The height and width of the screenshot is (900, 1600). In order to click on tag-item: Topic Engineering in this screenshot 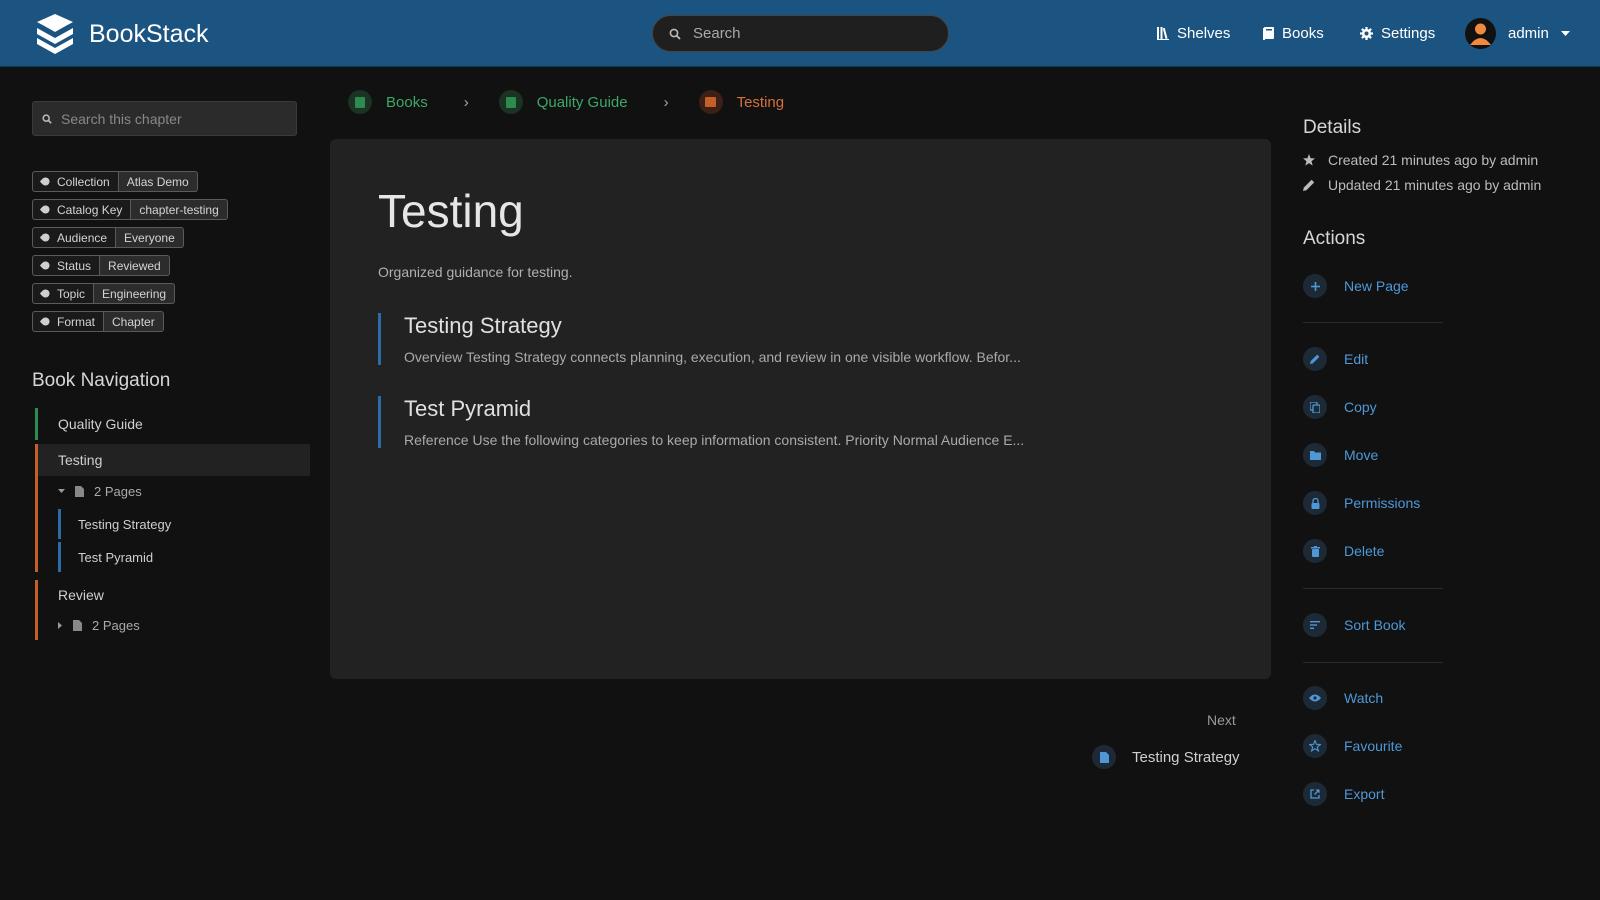, I will do `click(130, 293)`.